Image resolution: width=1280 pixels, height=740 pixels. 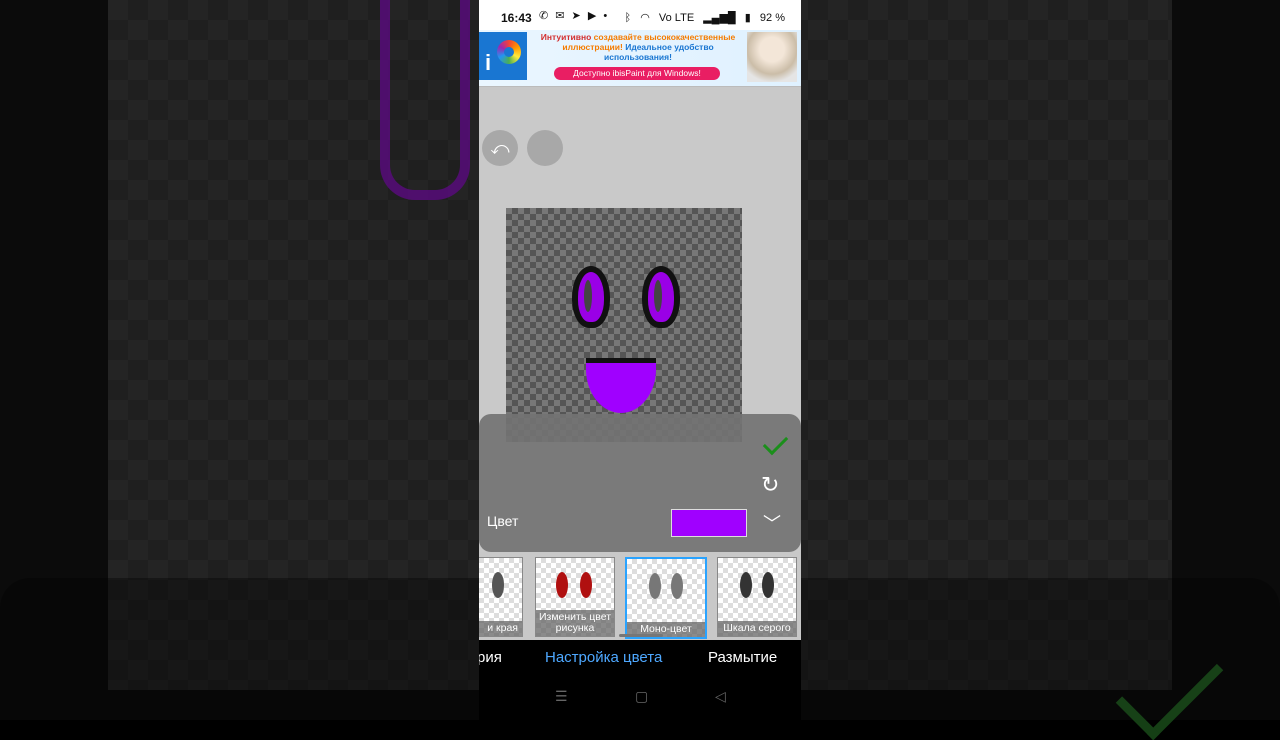 What do you see at coordinates (640, 483) in the screenshot?
I see `color-adjust-panel: ↻ Цвет ﹀` at bounding box center [640, 483].